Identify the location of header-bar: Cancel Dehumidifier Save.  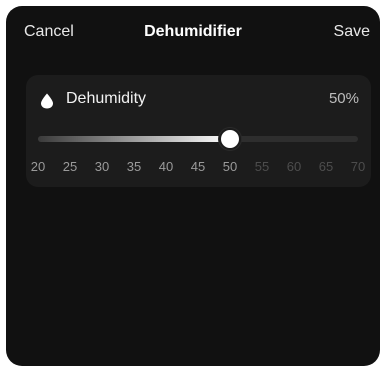
(193, 32).